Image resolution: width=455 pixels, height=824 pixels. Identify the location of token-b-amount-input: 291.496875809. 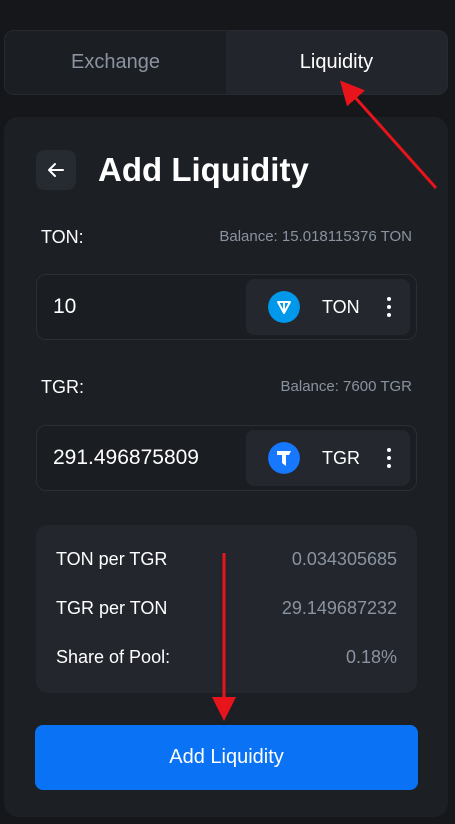
(126, 458).